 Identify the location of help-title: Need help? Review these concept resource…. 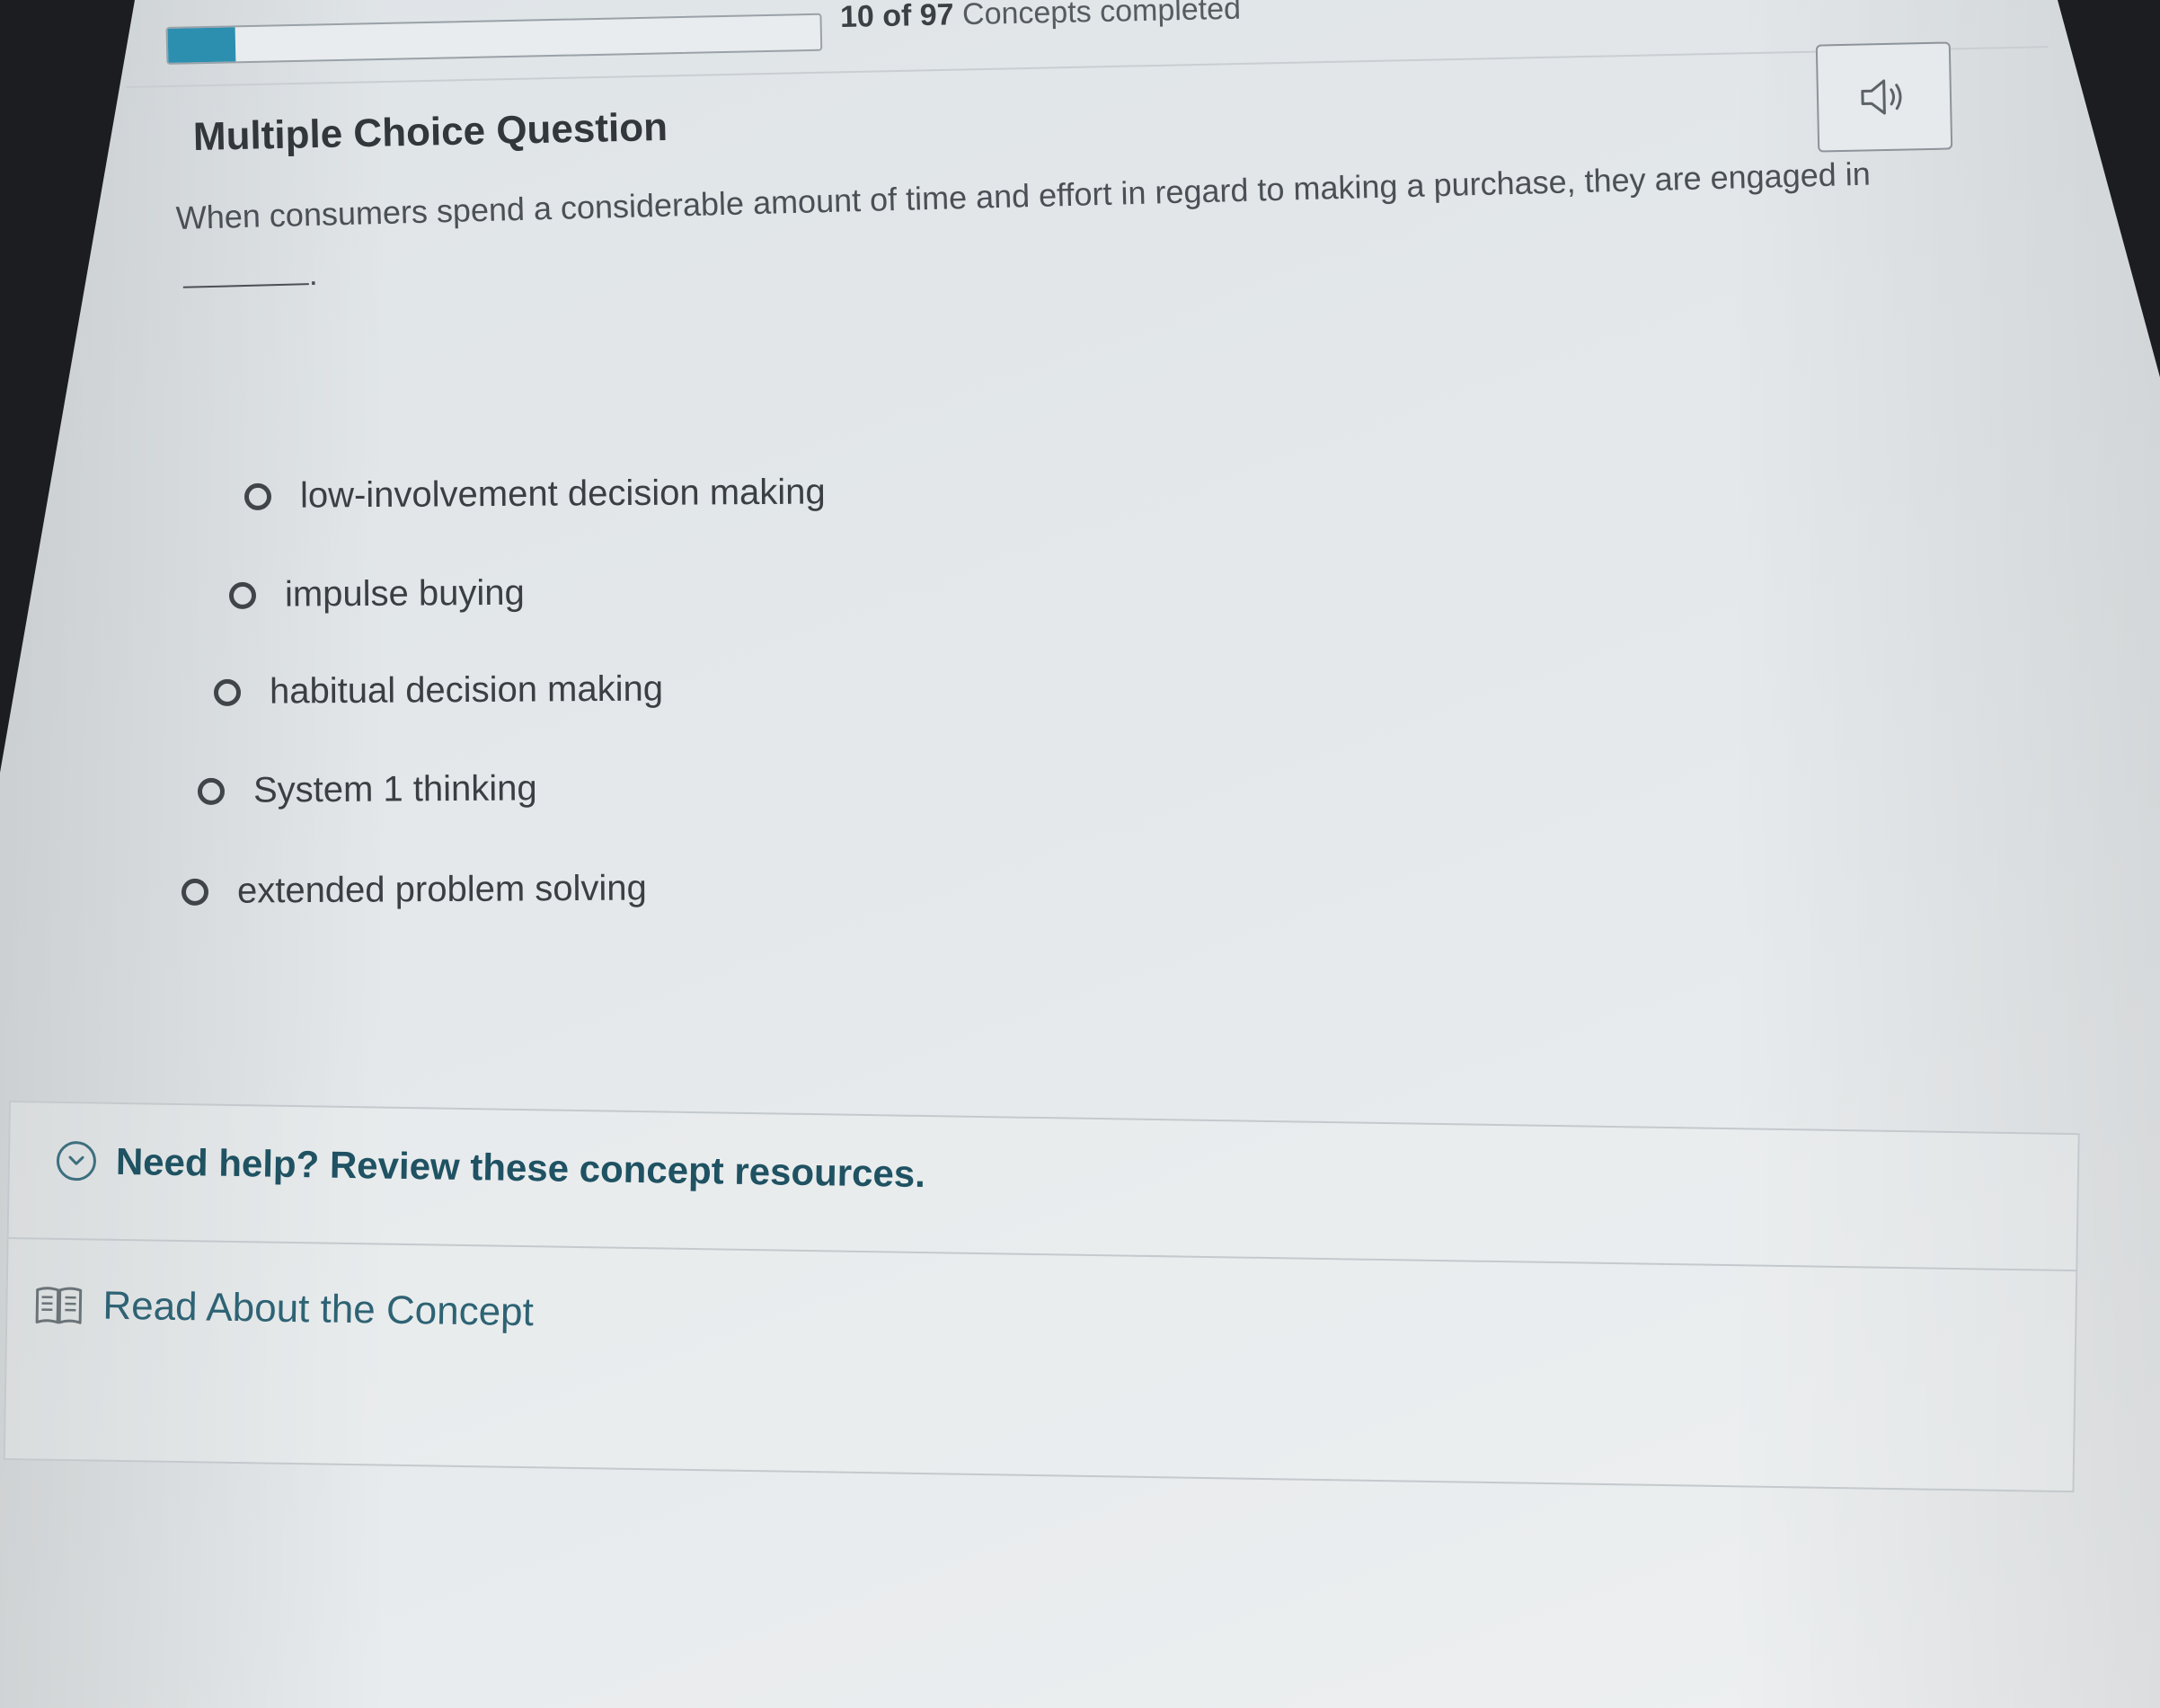
(520, 1167).